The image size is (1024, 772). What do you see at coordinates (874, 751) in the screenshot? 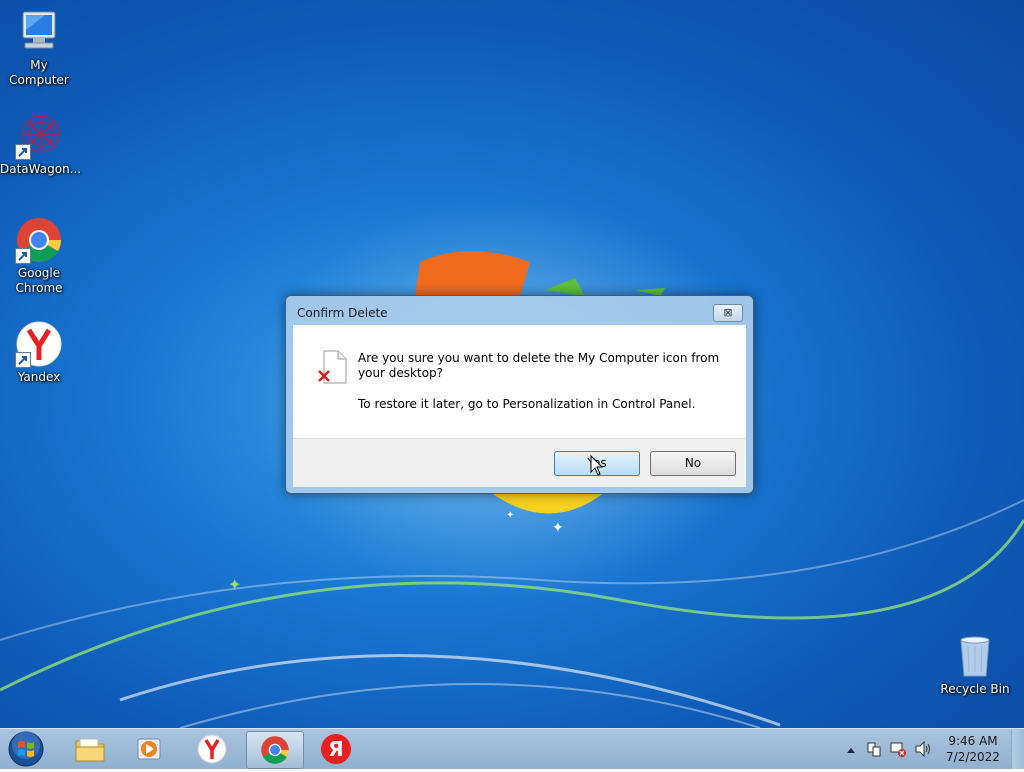
I see `action-center-icon` at bounding box center [874, 751].